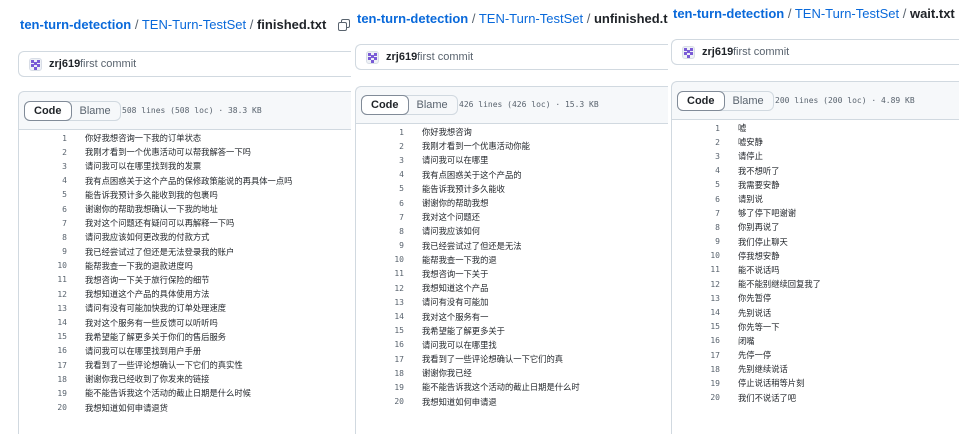  What do you see at coordinates (151, 209) in the screenshot?
I see `line-text: 谢谢你的帮助我想确认一下我的地址` at bounding box center [151, 209].